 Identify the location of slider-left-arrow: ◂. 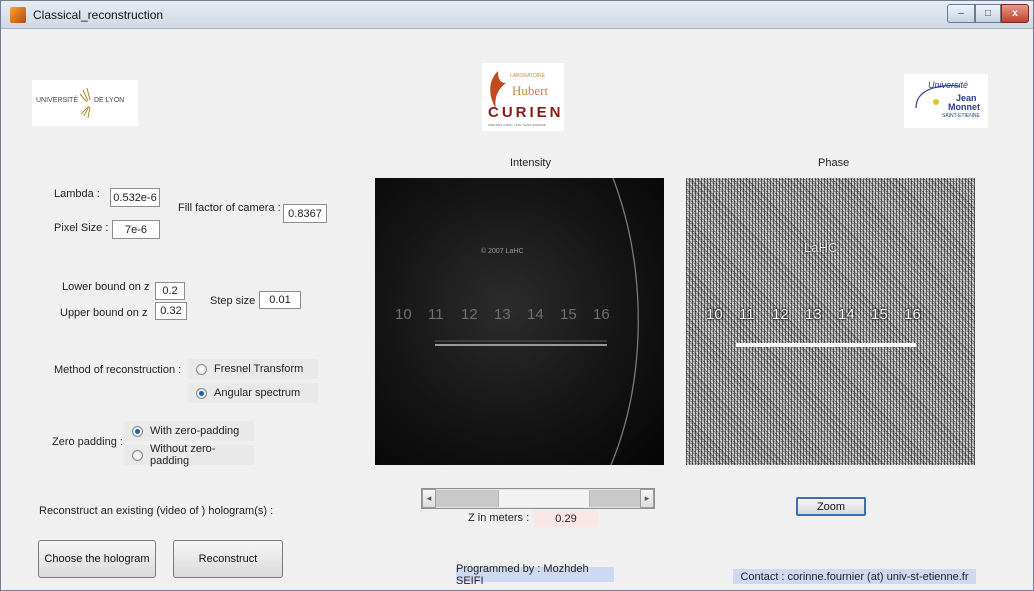
(429, 498).